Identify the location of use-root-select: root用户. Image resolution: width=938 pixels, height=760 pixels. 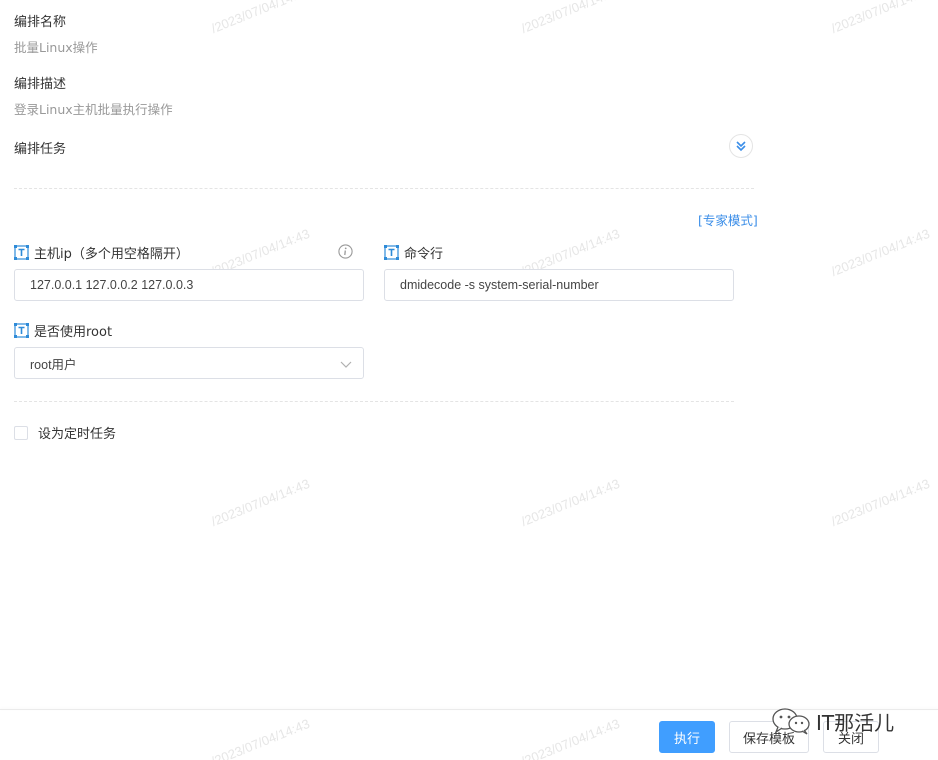
(189, 363).